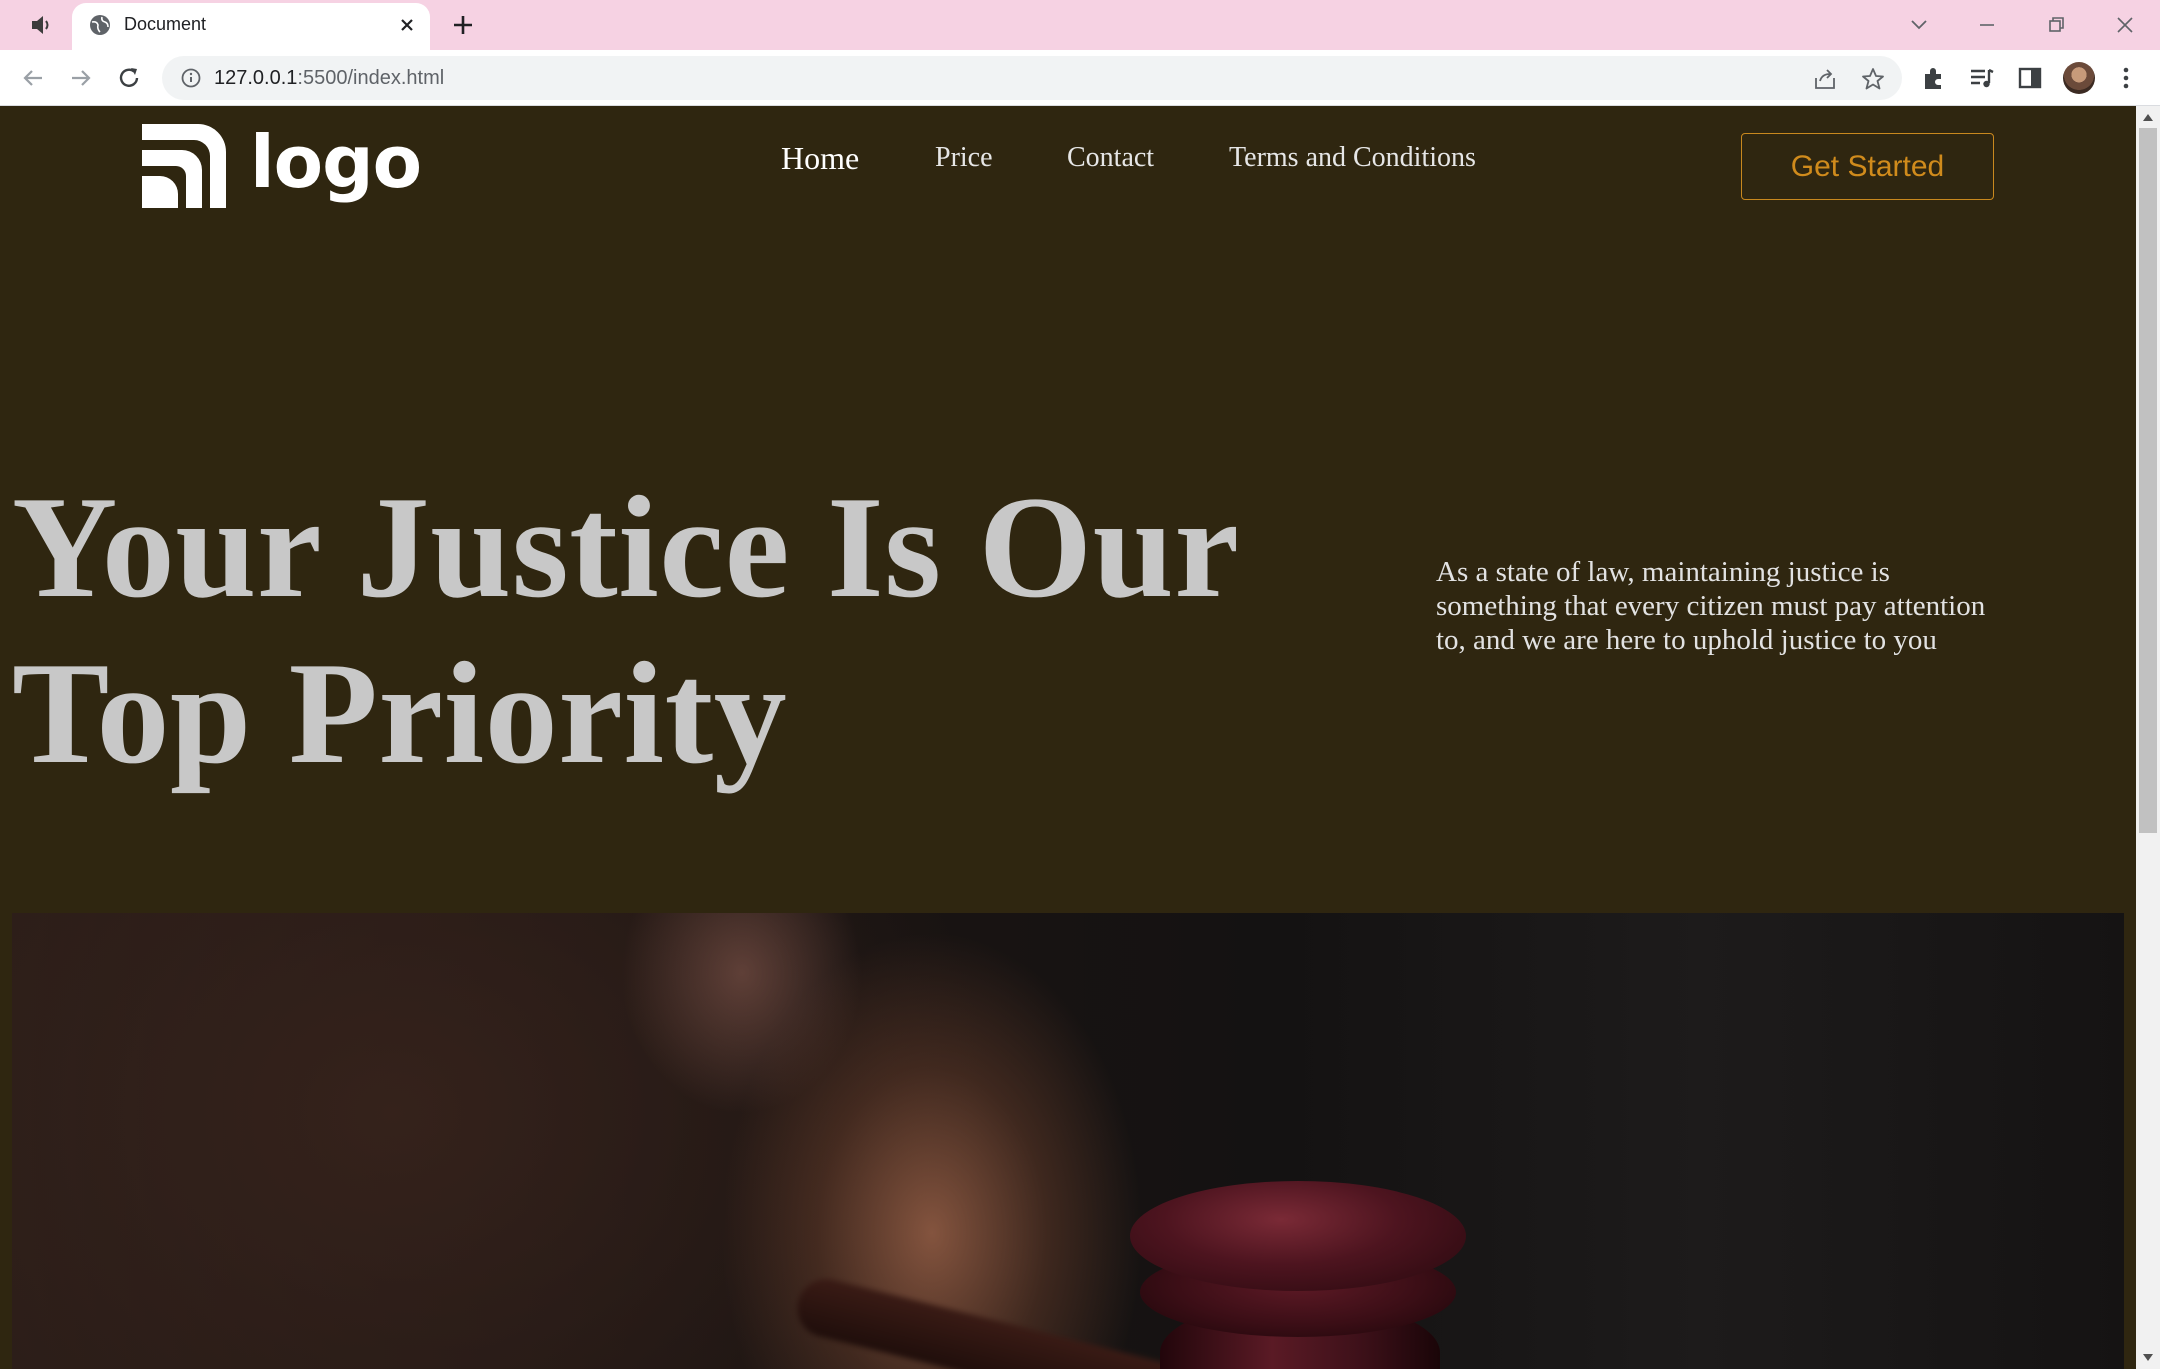  Describe the element at coordinates (2125, 25) in the screenshot. I see `close-window-icon` at that location.